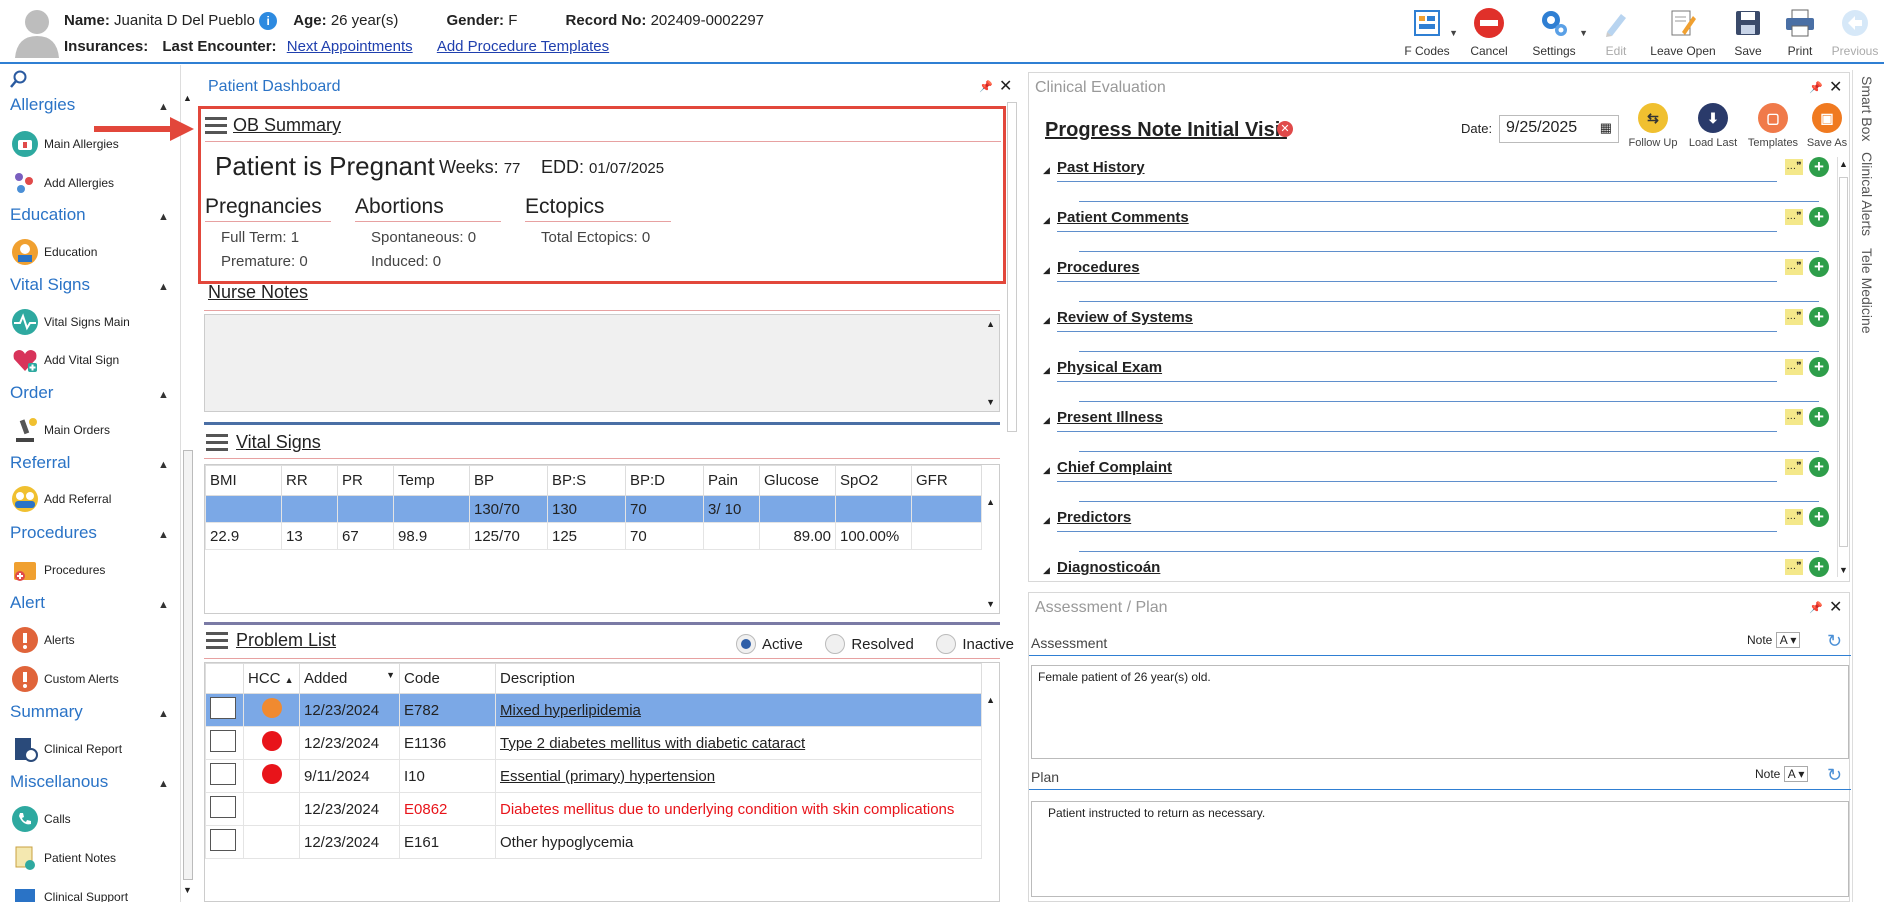 The image size is (1884, 902). Describe the element at coordinates (31, 393) in the screenshot. I see `nav-section-order: Order` at that location.